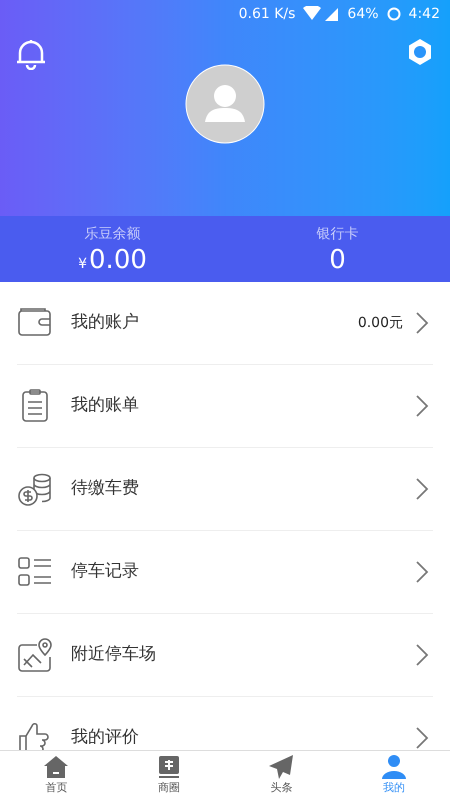  I want to click on balance-value: 0, so click(337, 260).